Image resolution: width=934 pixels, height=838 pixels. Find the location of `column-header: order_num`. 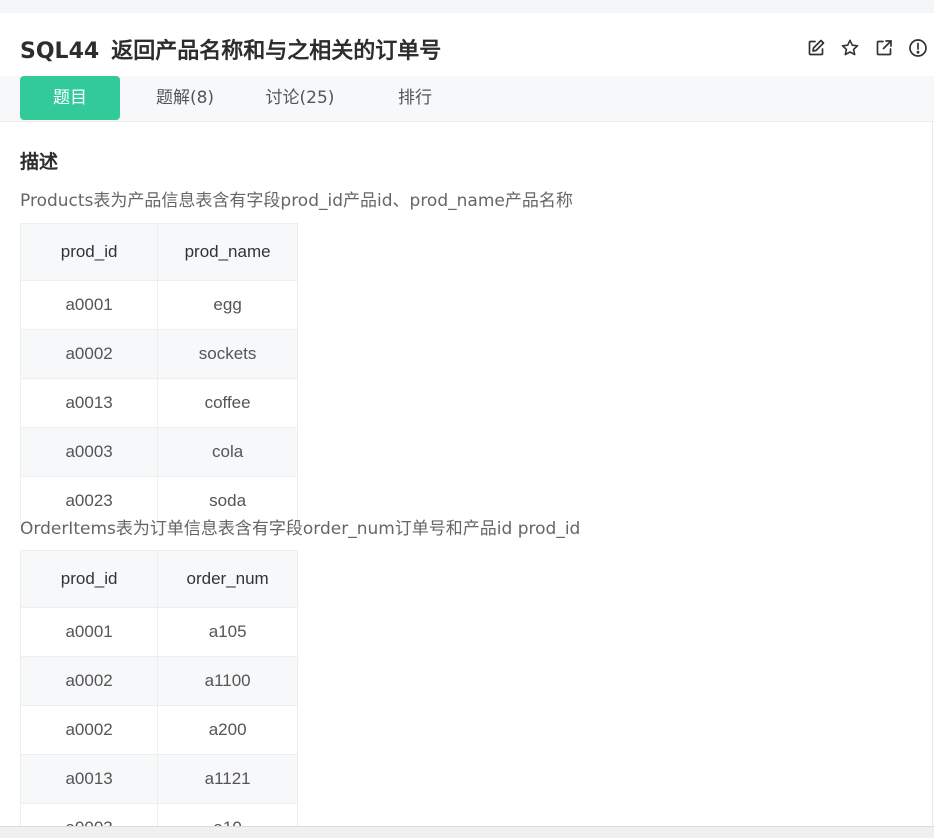

column-header: order_num is located at coordinates (227, 579).